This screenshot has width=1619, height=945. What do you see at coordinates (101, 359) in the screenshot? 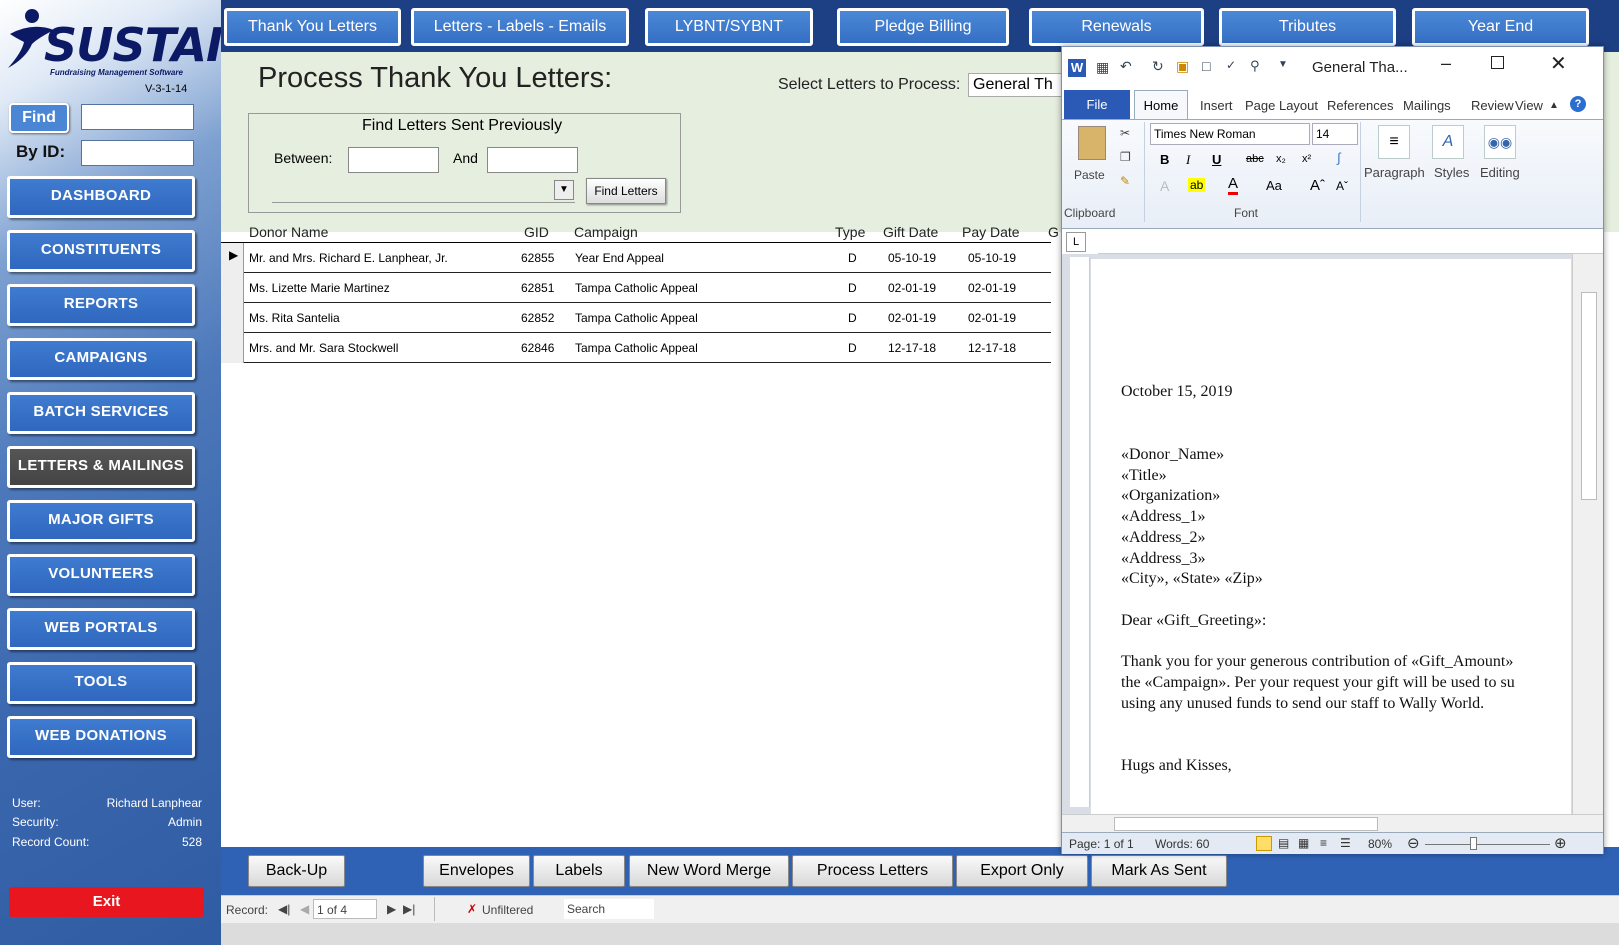
I see `nav-campaigns: CAMPAIGNS` at bounding box center [101, 359].